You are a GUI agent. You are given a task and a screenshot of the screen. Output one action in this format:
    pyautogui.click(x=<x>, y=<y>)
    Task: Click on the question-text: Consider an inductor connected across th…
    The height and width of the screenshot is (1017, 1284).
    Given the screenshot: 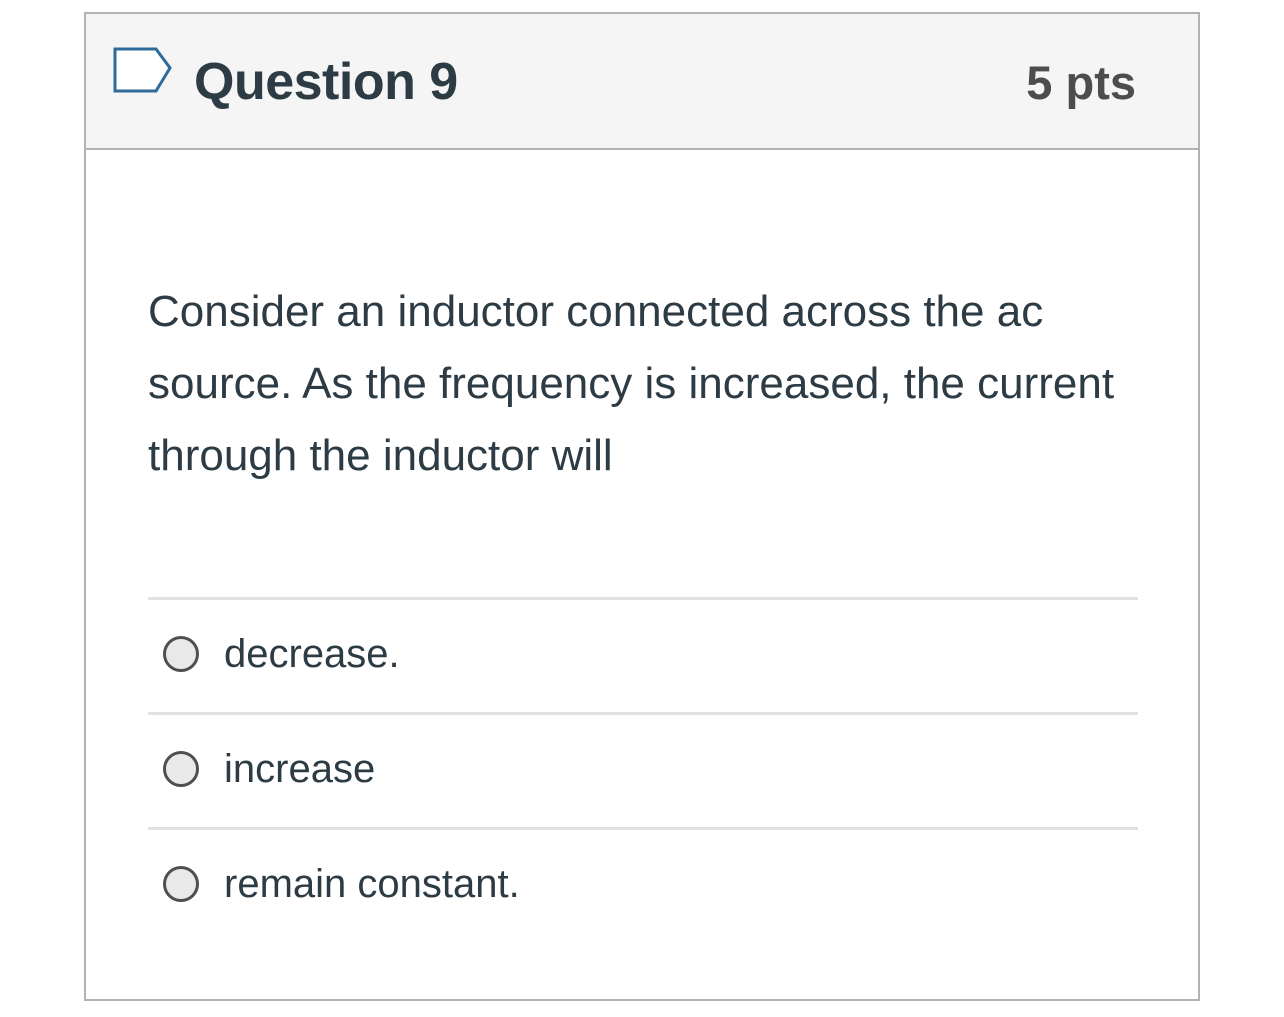 What is the action you would take?
    pyautogui.click(x=631, y=383)
    